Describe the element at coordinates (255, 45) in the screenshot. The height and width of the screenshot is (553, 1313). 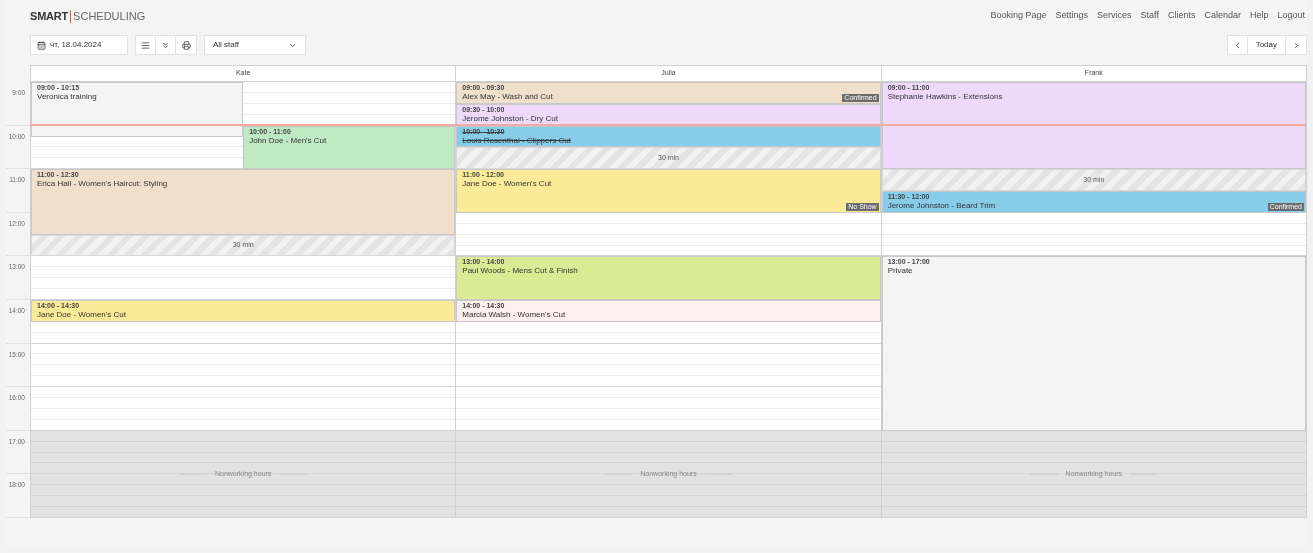
I see `staff-select: All staff` at that location.